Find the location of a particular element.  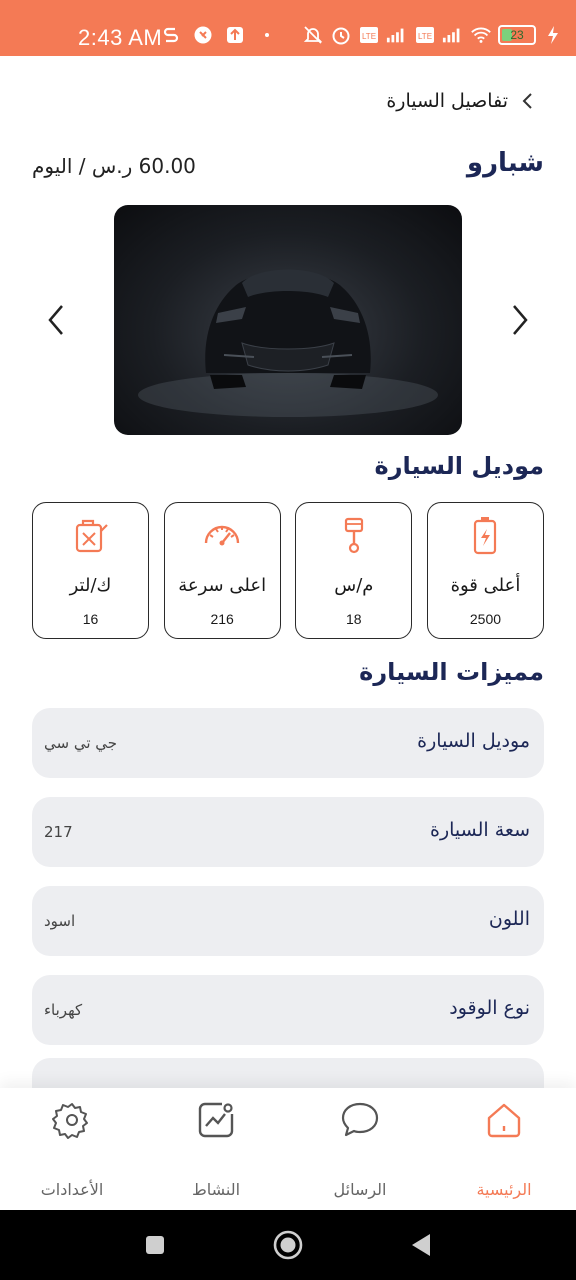

battery-icon is located at coordinates (485, 535).